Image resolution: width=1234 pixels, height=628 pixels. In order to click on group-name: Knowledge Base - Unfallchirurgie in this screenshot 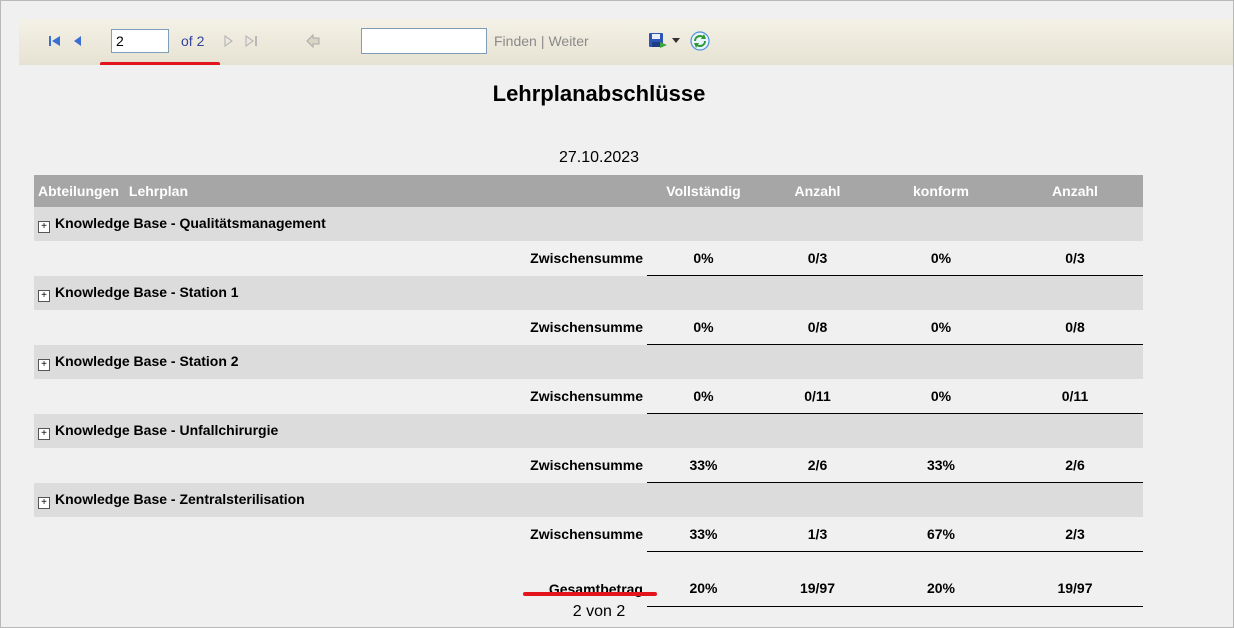, I will do `click(167, 430)`.